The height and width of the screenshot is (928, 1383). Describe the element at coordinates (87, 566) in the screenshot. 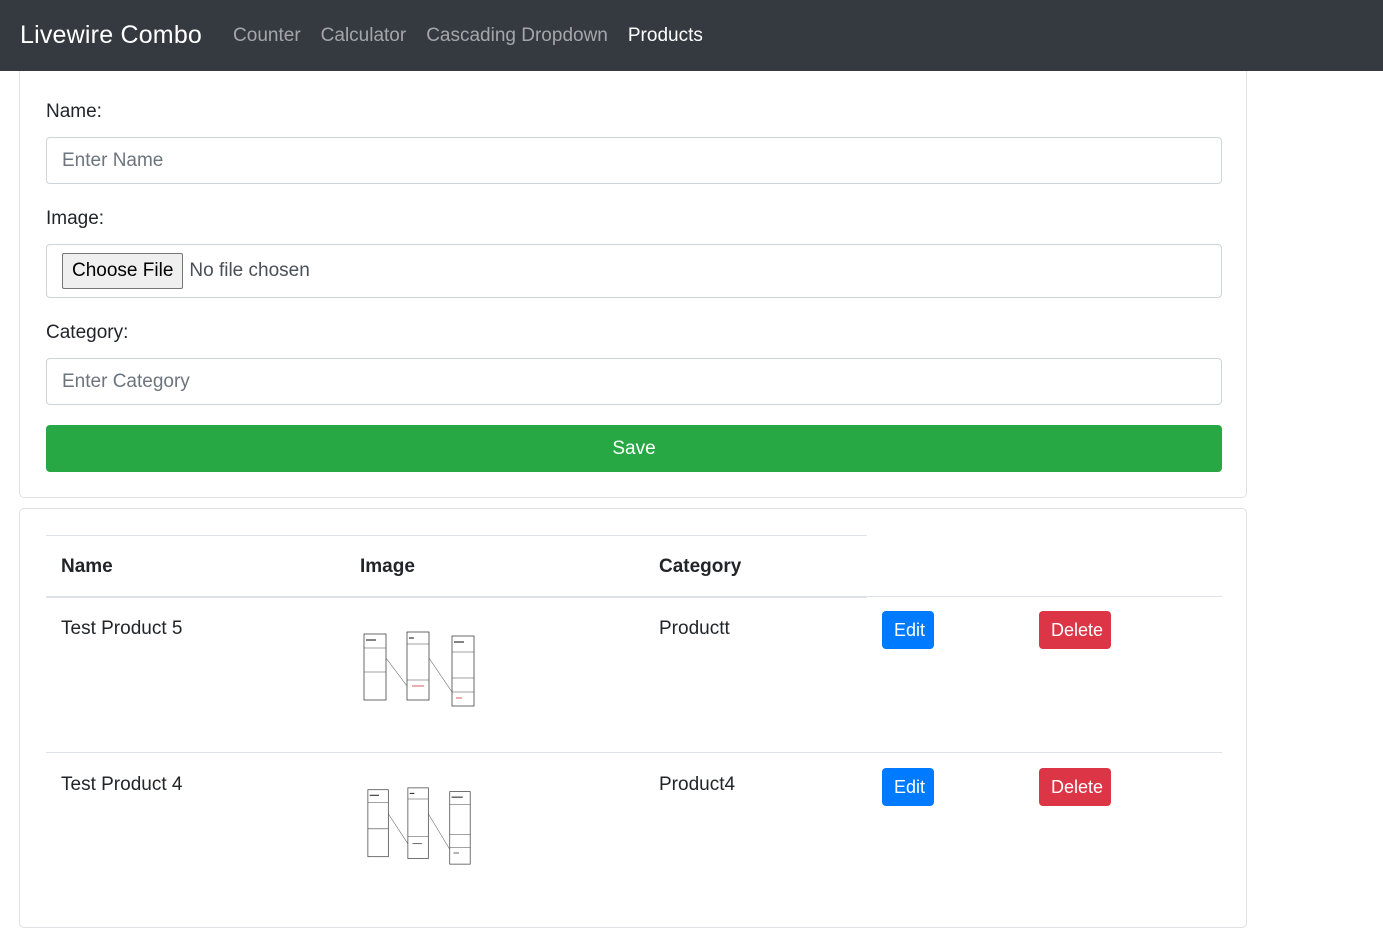

I see `header-name: Name` at that location.